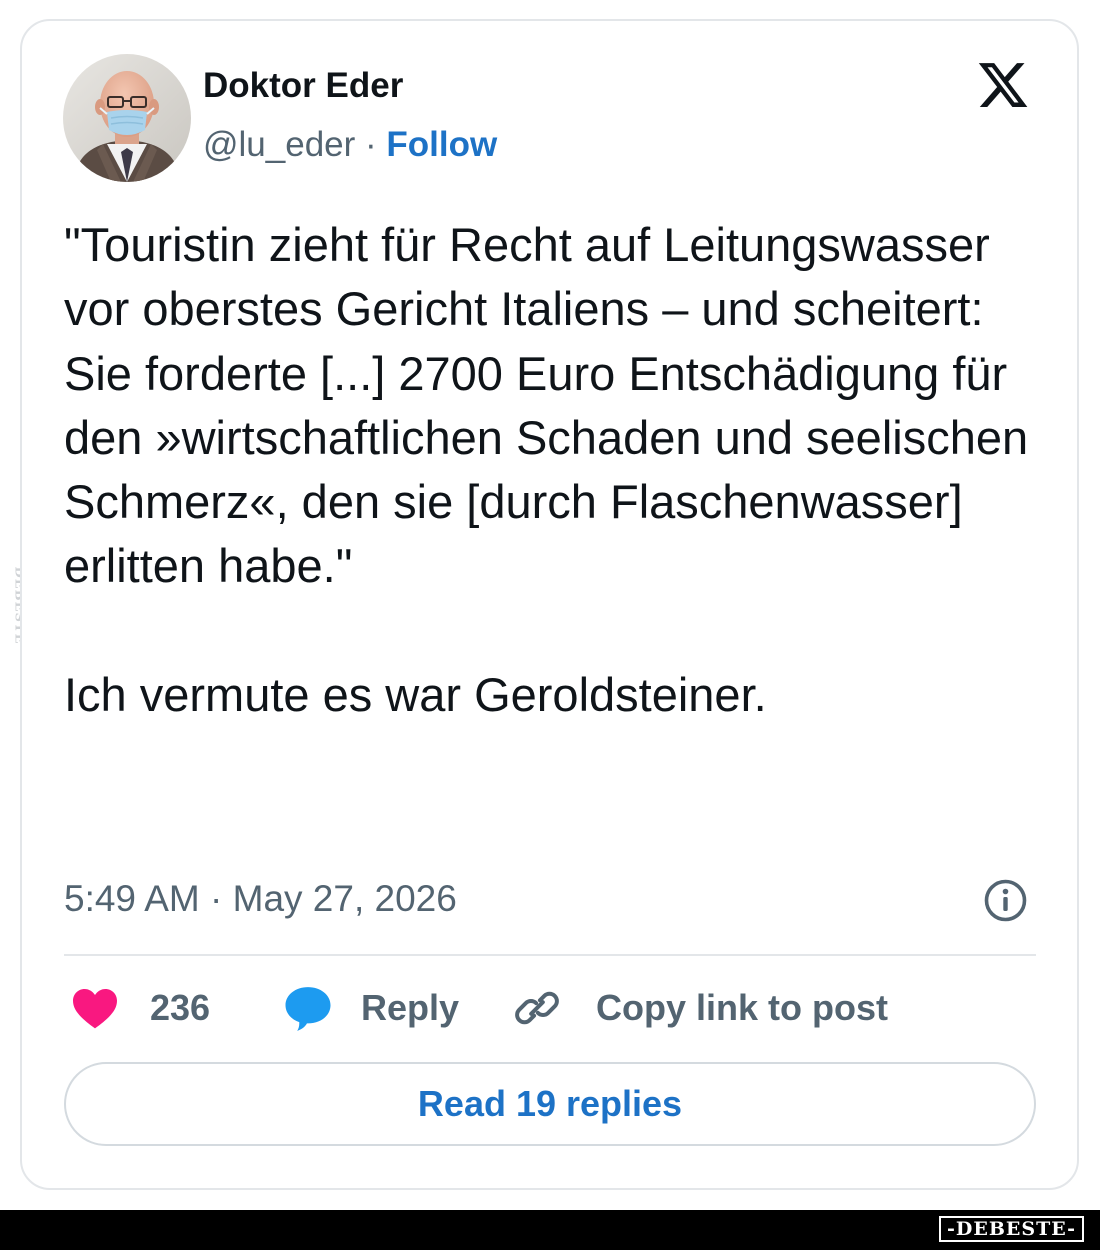  What do you see at coordinates (441, 144) in the screenshot?
I see `follow-button: Follow` at bounding box center [441, 144].